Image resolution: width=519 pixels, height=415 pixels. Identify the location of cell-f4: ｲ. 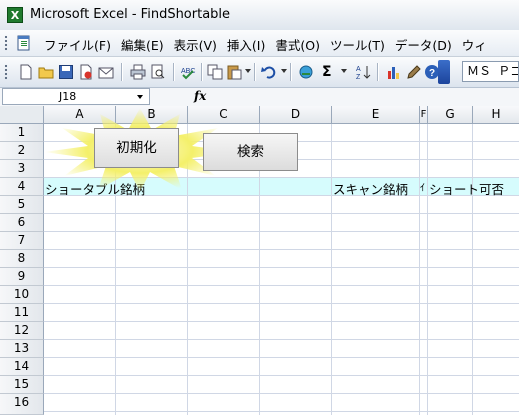
(422, 186).